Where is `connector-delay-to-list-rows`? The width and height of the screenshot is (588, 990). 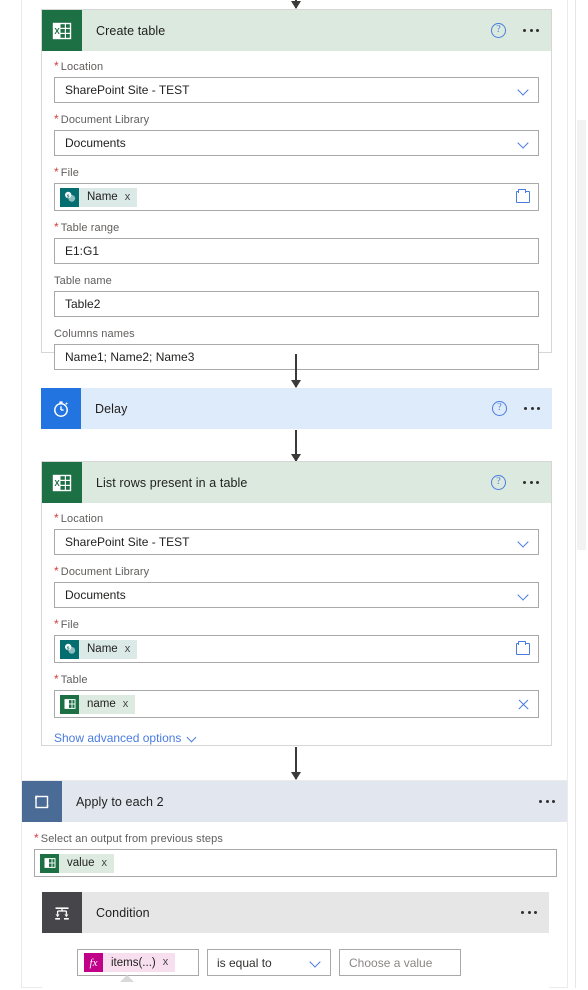 connector-delay-to-list-rows is located at coordinates (296, 446).